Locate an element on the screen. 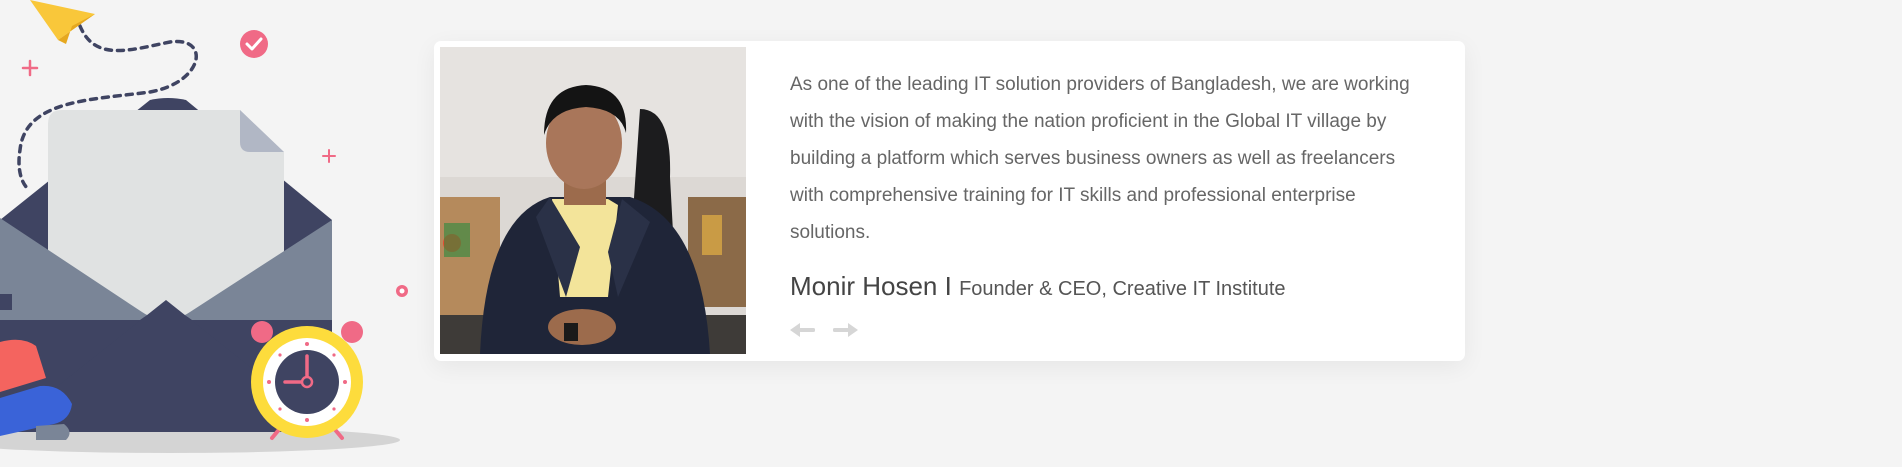  portrait-image is located at coordinates (593, 200).